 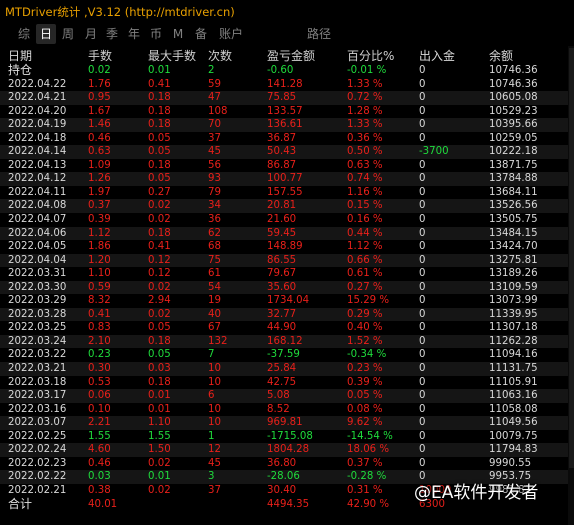 I want to click on row-count: 1, so click(x=211, y=436).